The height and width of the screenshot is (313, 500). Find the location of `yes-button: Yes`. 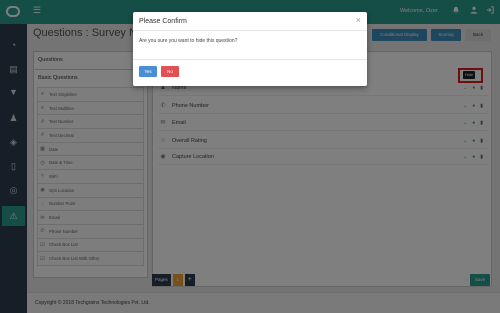

yes-button: Yes is located at coordinates (148, 71).